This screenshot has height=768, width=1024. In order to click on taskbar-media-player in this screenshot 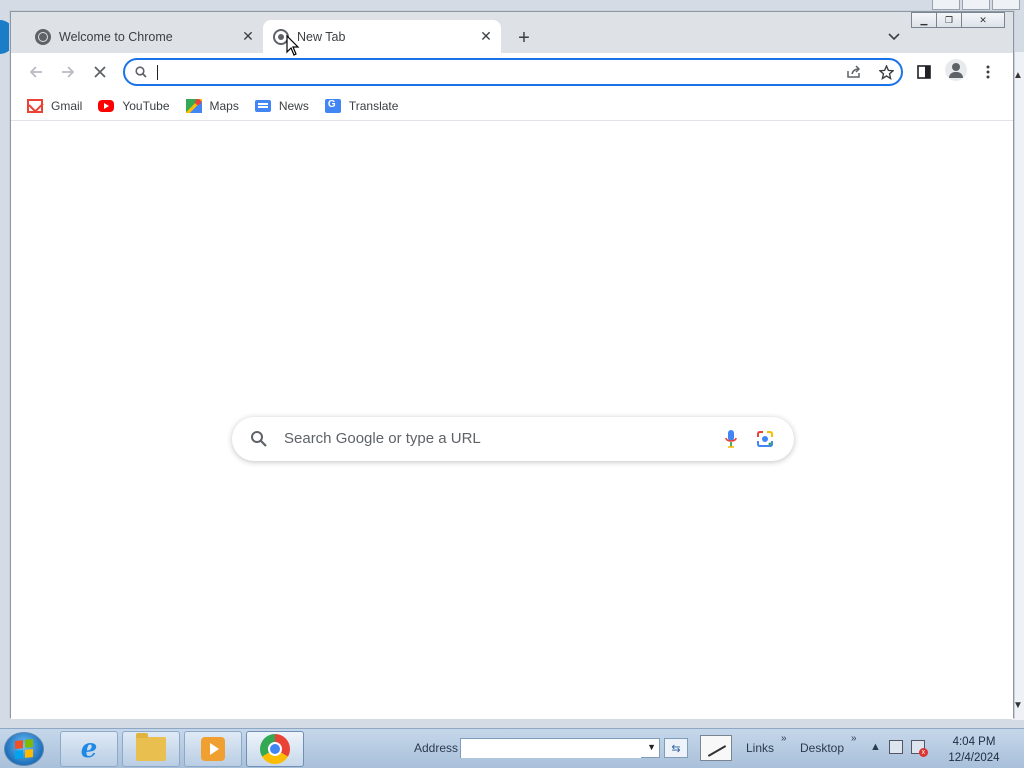, I will do `click(213, 749)`.